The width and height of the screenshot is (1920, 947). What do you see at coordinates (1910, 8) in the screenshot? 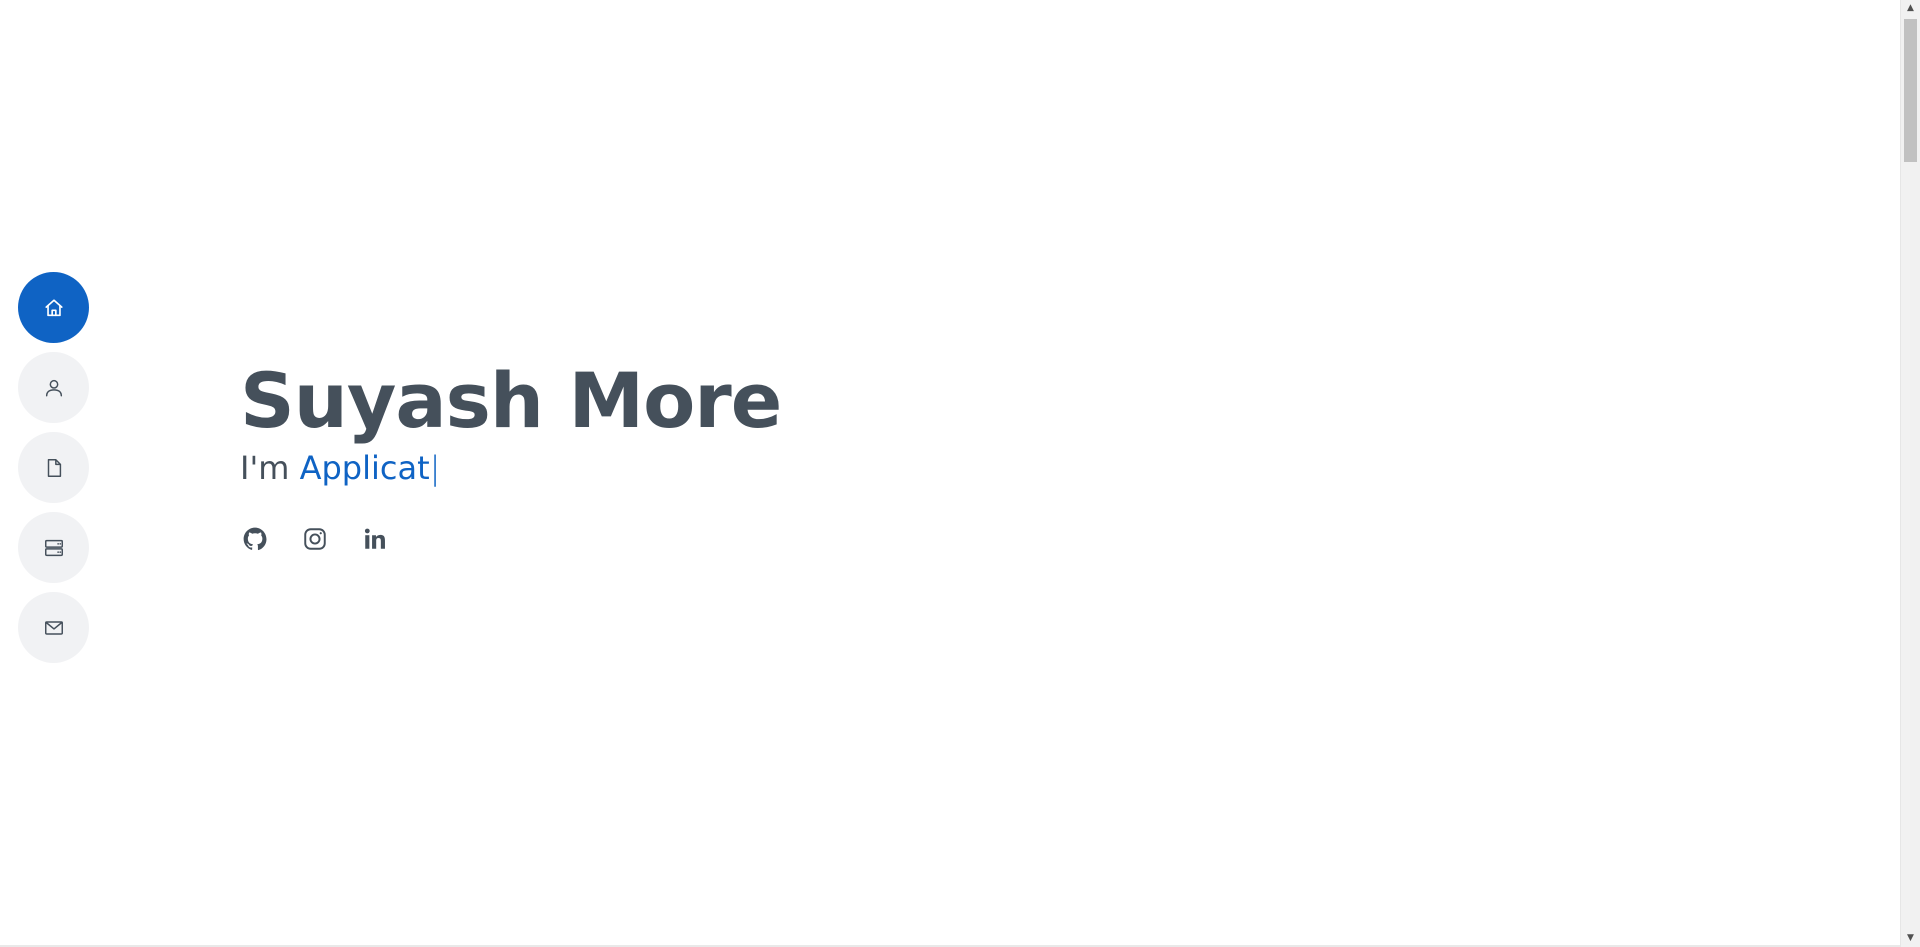
I see `scroll-up-arrow-icon: ▲` at bounding box center [1910, 8].